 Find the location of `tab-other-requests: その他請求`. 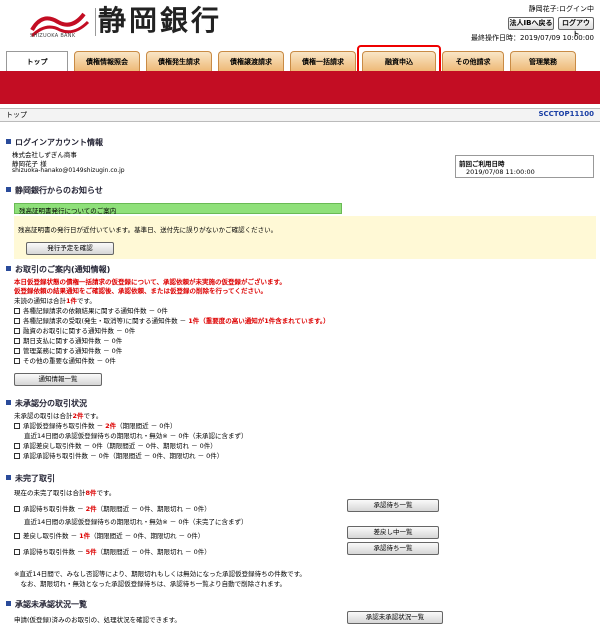

tab-other-requests: その他請求 is located at coordinates (473, 61).